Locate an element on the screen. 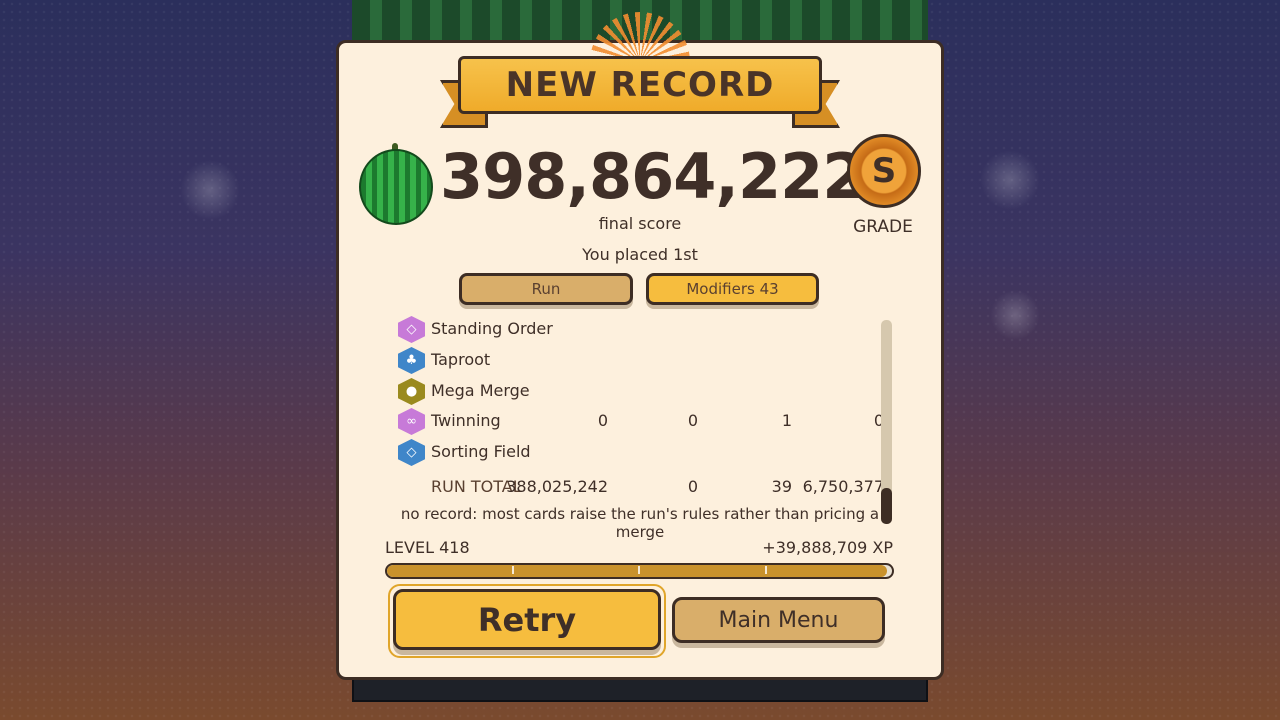 The height and width of the screenshot is (720, 1280). level-label: LEVEL 418 is located at coordinates (427, 547).